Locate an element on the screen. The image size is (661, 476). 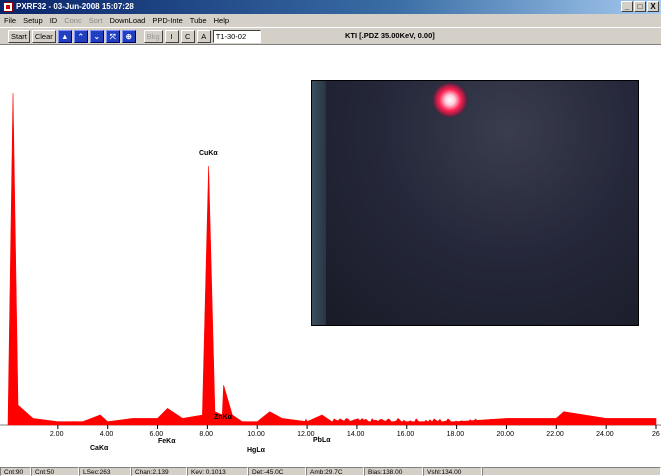
zoom-in-icon: ▲ is located at coordinates (64, 36).